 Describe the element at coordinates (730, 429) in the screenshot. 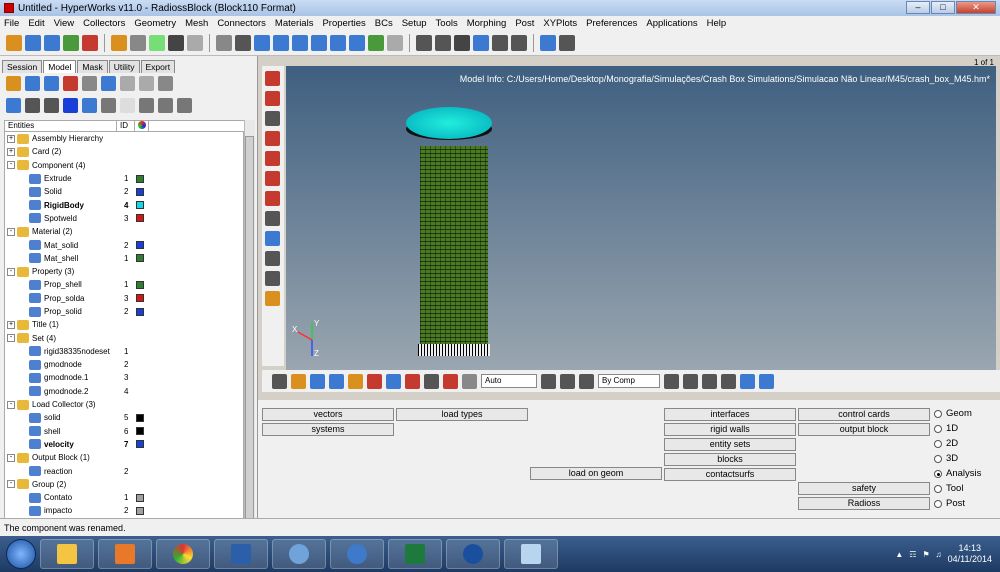

I see `rigid-walls-button: rigid walls` at that location.